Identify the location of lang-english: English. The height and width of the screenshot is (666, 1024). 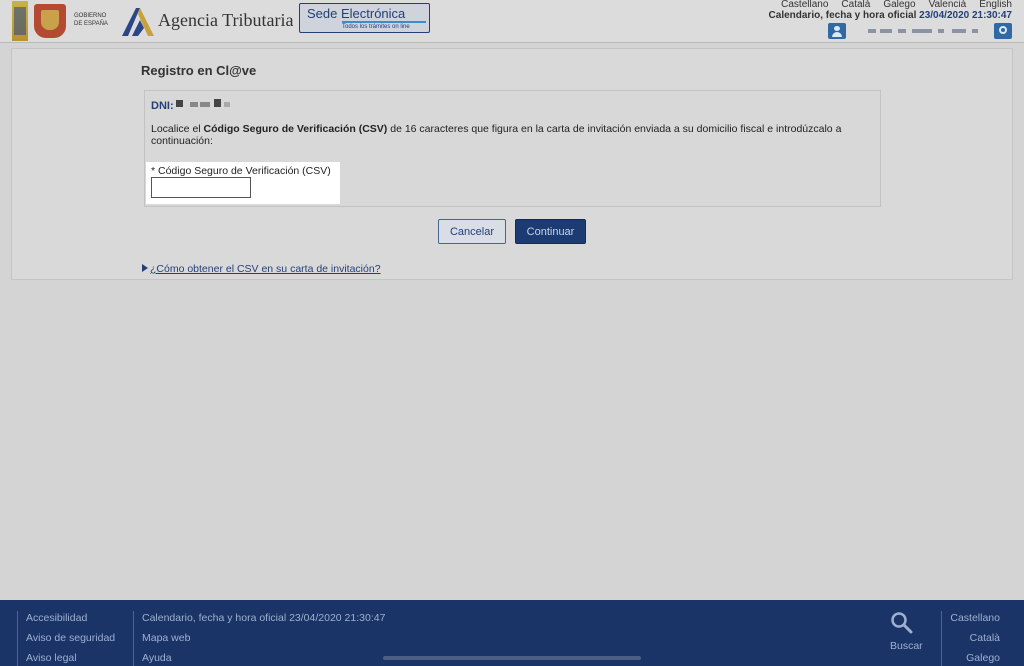
(995, 5).